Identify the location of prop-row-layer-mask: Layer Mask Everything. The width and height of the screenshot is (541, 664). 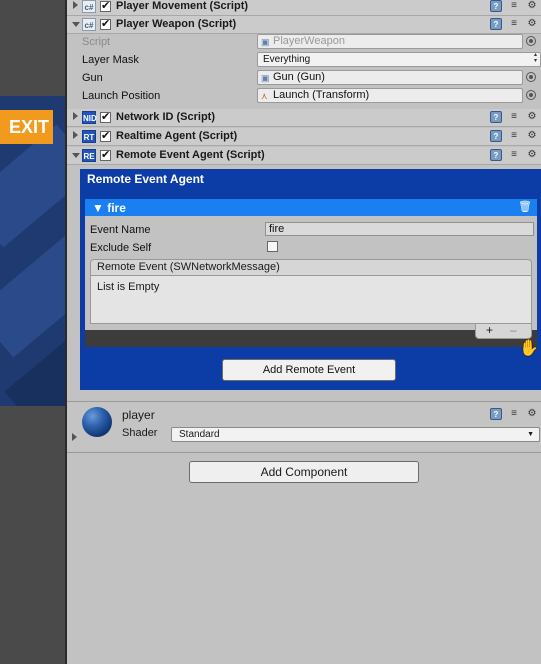
(304, 60).